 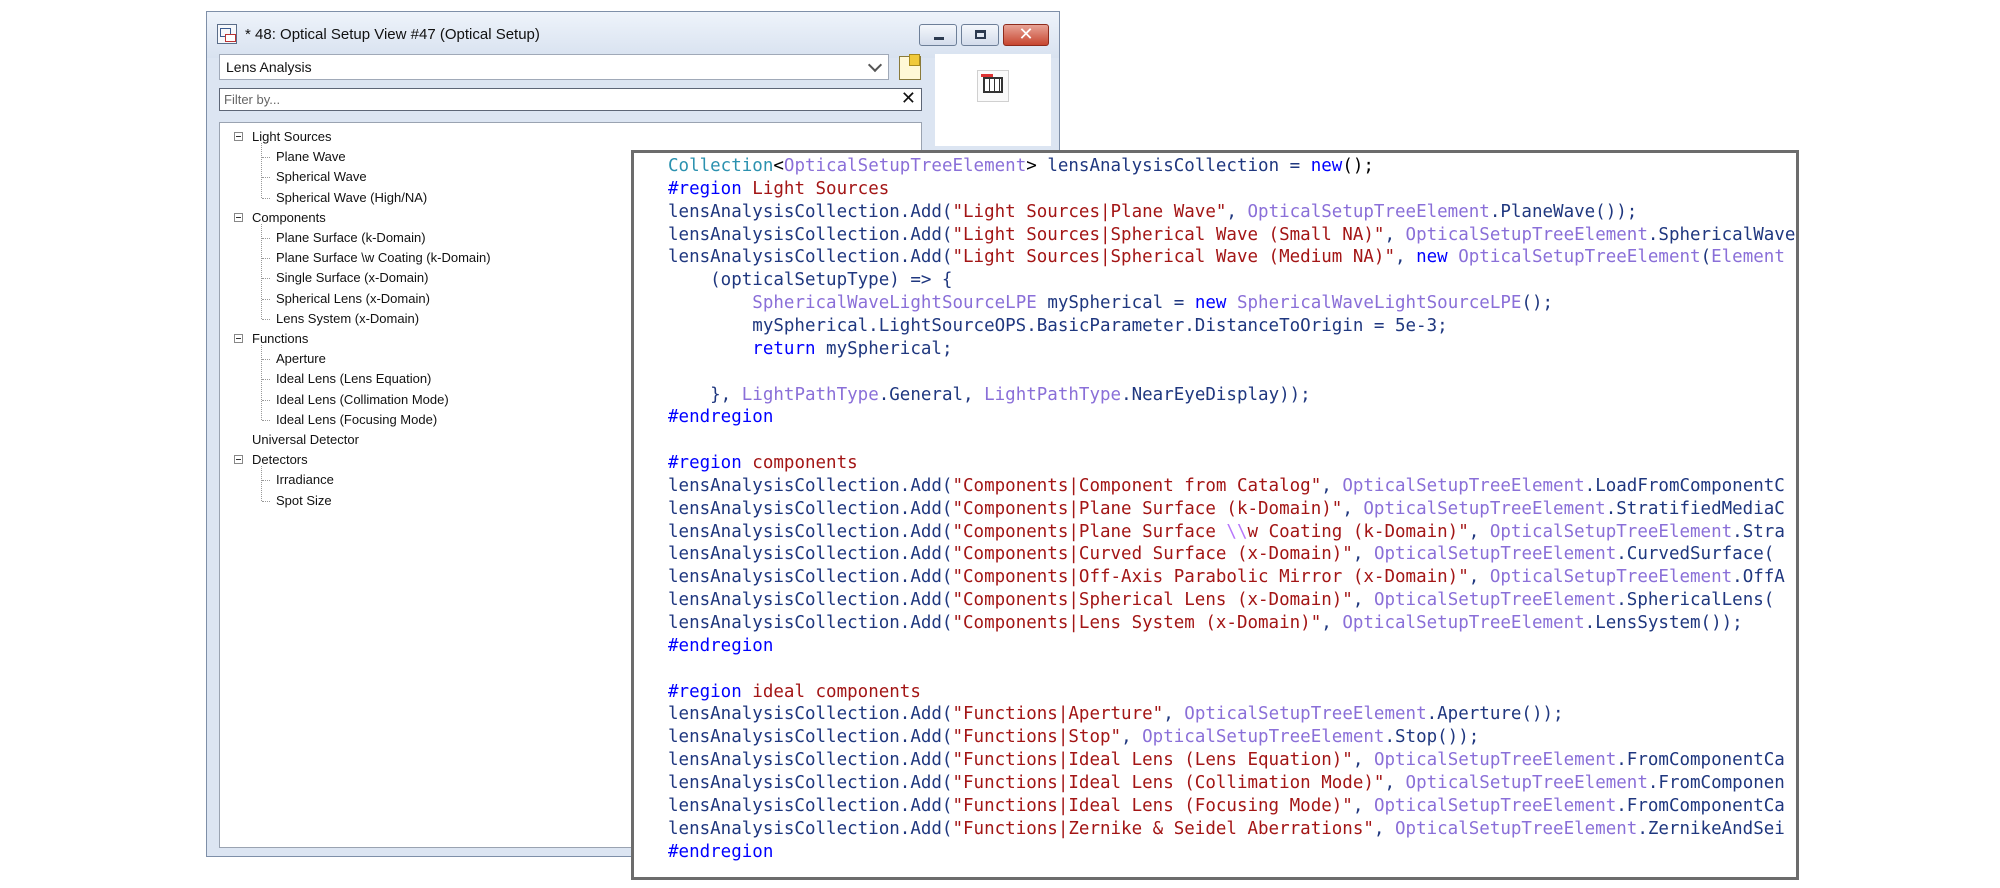 I want to click on code-token: .NearEyeDisplay));, so click(x=1216, y=394).